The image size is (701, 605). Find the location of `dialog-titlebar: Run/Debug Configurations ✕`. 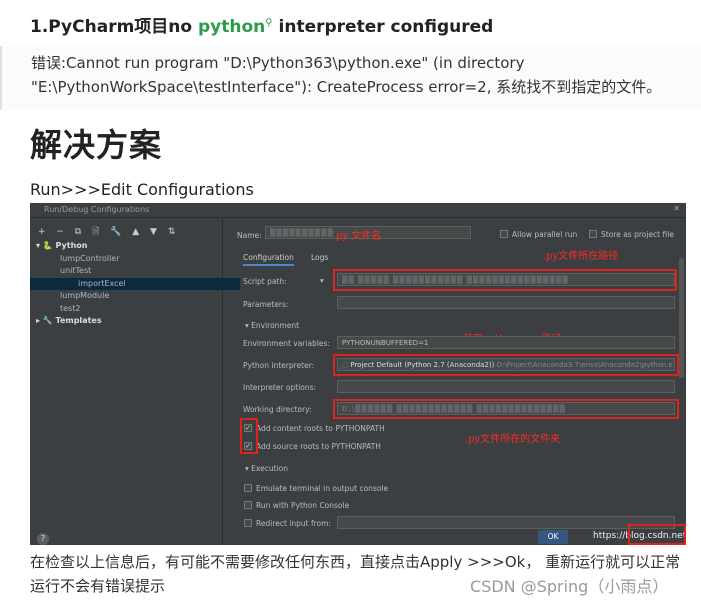

dialog-titlebar: Run/Debug Configurations ✕ is located at coordinates (358, 210).